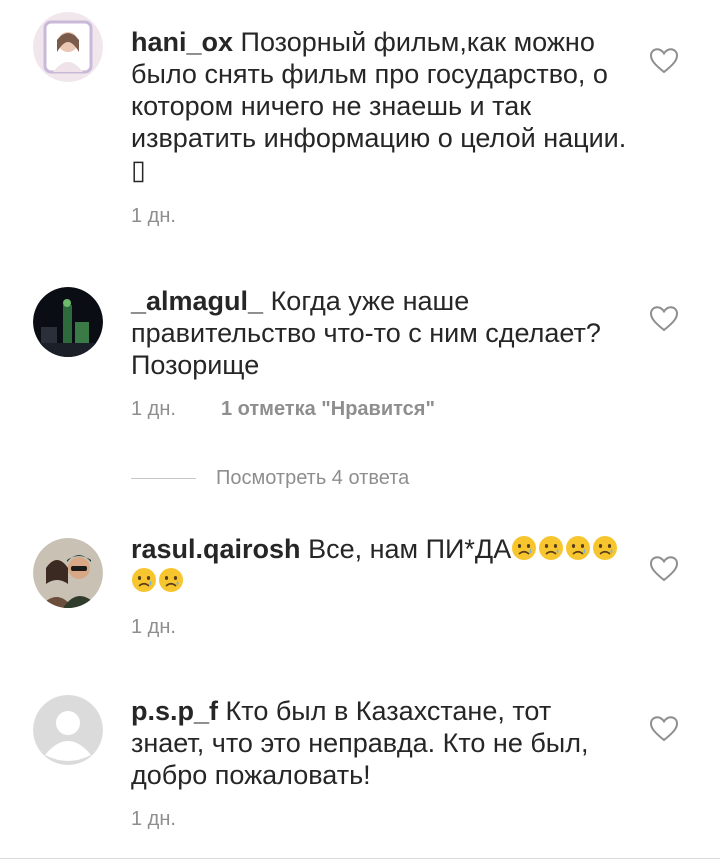 This screenshot has width=720, height=861. What do you see at coordinates (174, 711) in the screenshot?
I see `comment-username: p.s.p_f` at bounding box center [174, 711].